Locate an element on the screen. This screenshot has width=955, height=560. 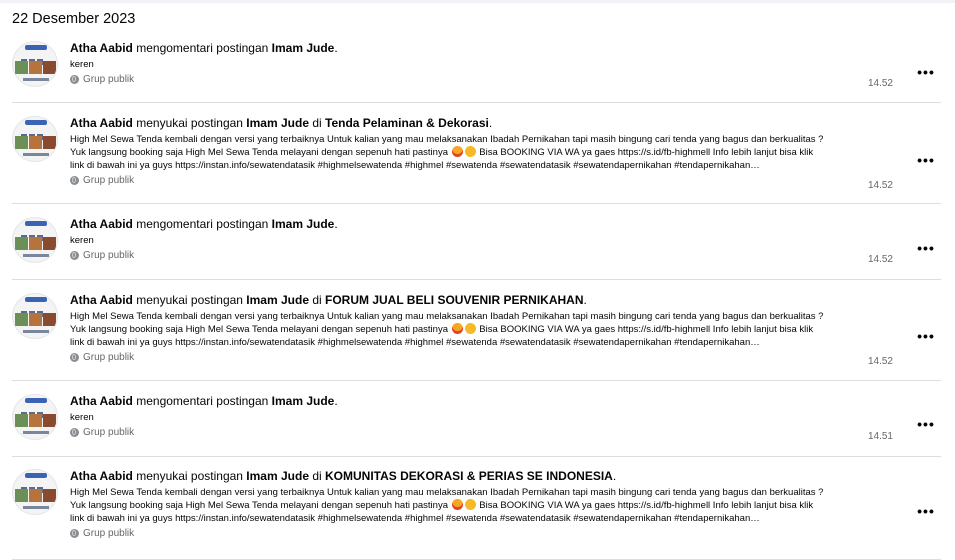
heart-eyes-emoji-icon is located at coordinates (457, 504).